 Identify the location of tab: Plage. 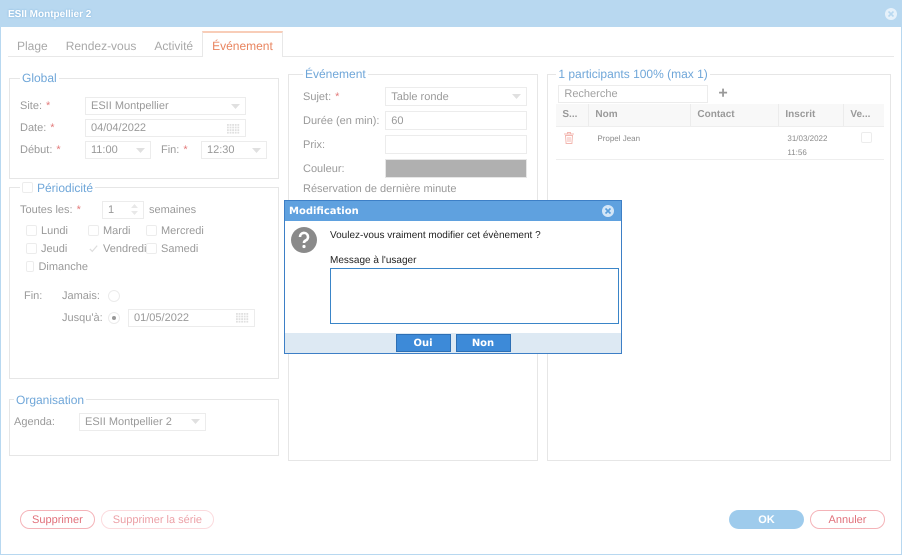
(32, 44).